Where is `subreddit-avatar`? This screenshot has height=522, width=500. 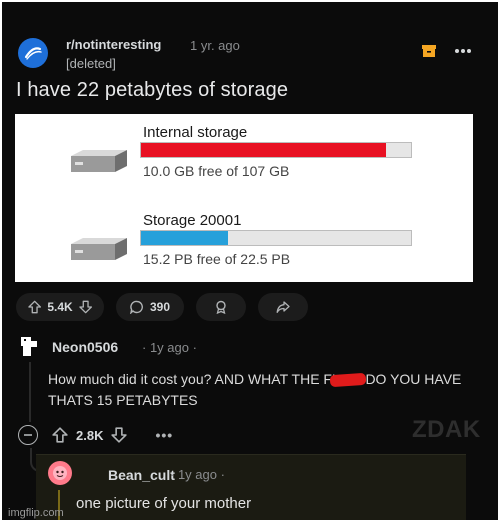
subreddit-avatar is located at coordinates (33, 53).